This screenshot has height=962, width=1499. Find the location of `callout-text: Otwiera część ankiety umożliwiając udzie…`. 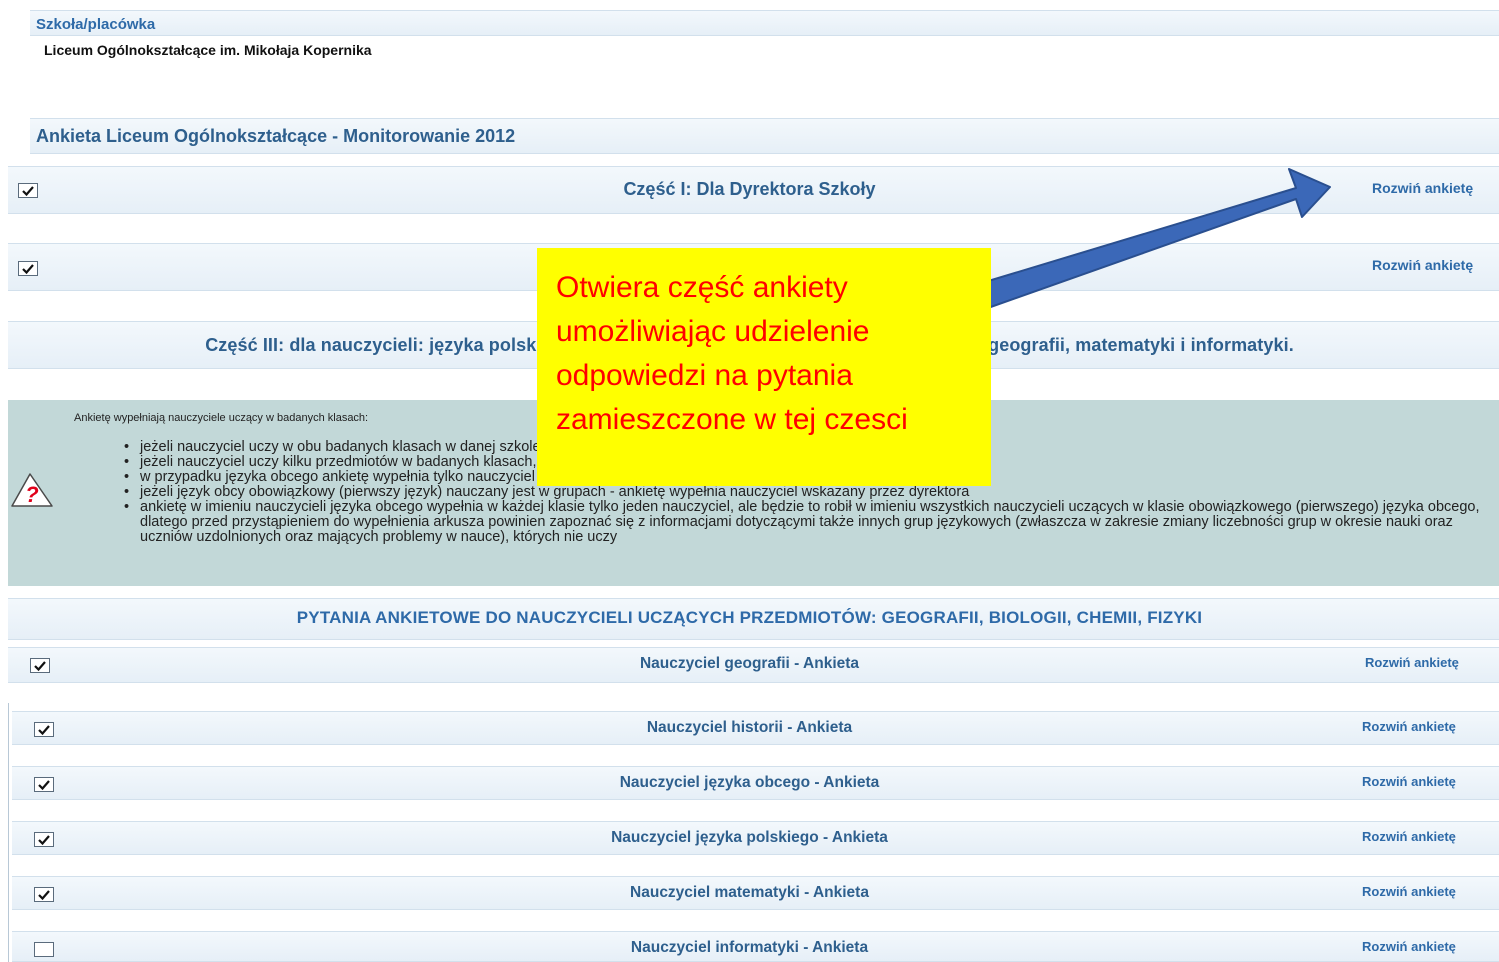

callout-text: Otwiera część ankiety umożliwiając udzie… is located at coordinates (732, 353).